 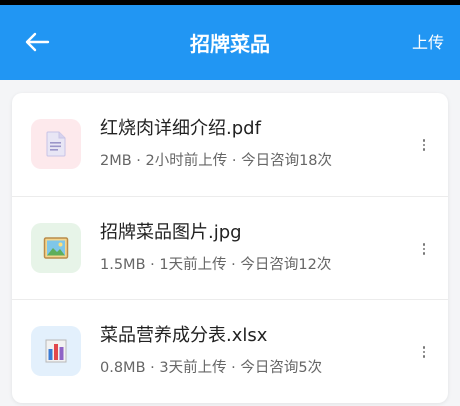 I want to click on file-name: 红烧肉详细介绍.pdf, so click(x=180, y=128).